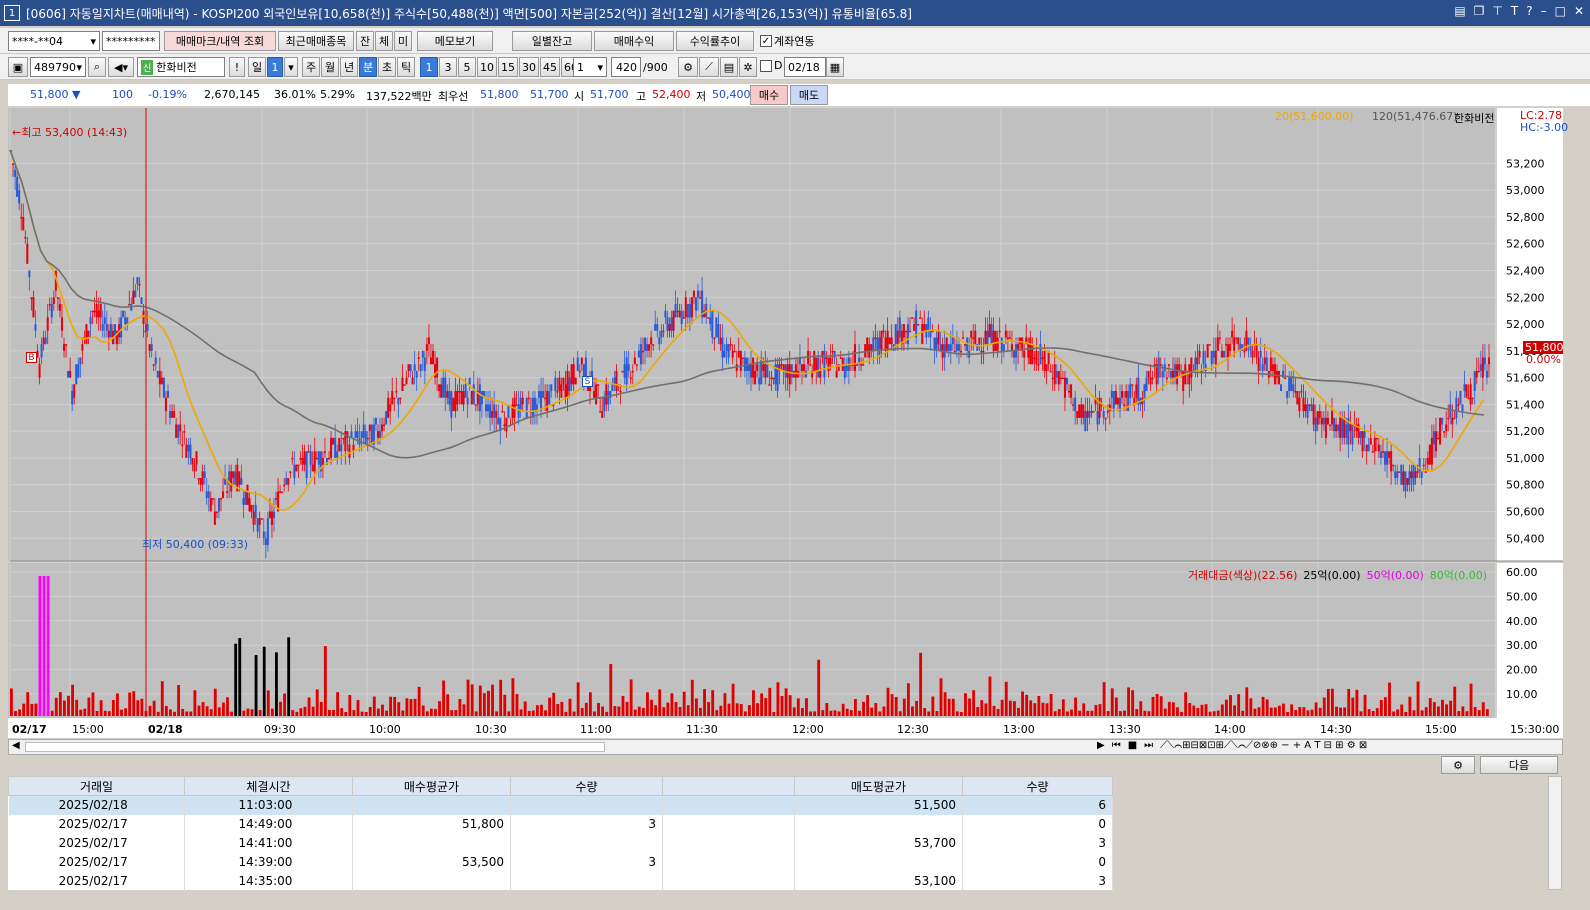  I want to click on table-scrollbar, so click(1555, 833).